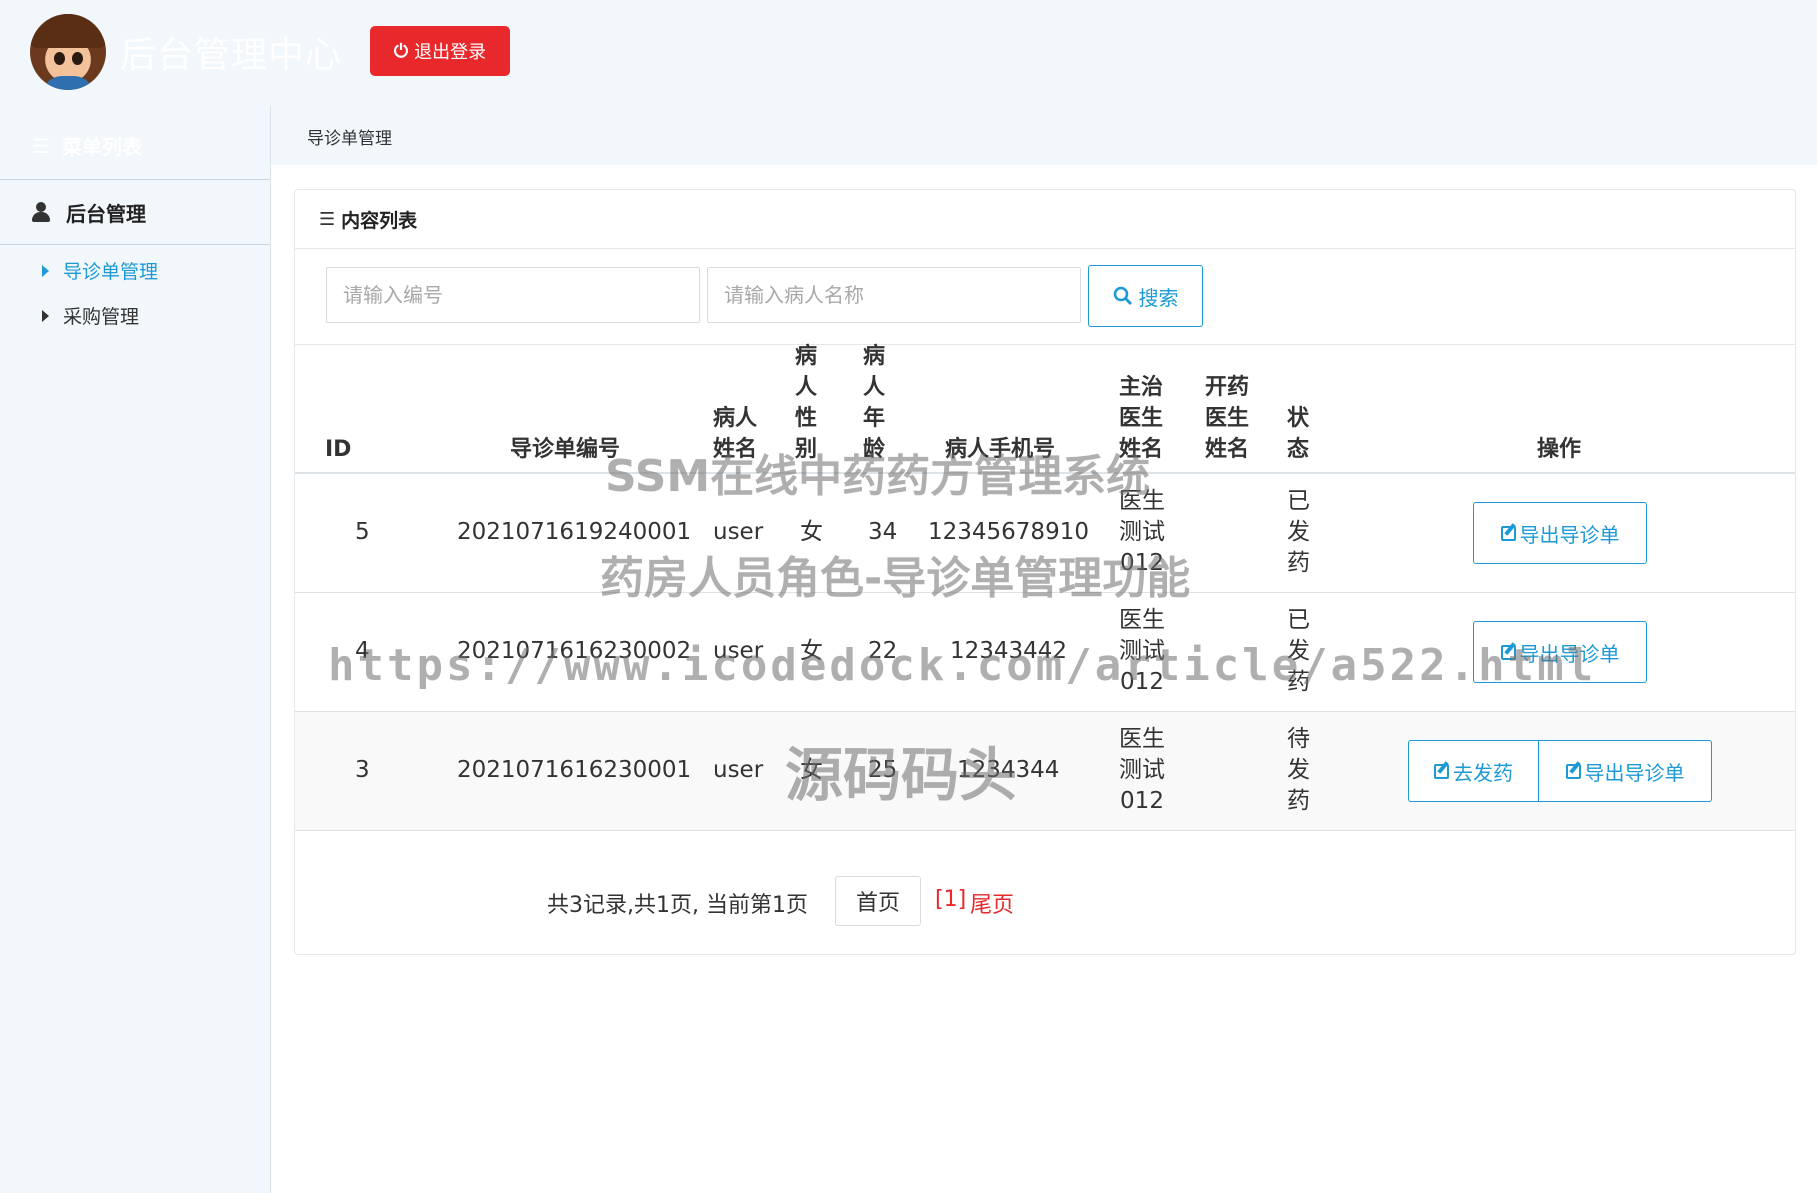 This screenshot has width=1817, height=1193. What do you see at coordinates (1045, 219) in the screenshot?
I see `panel-header: ☰ 内容列表` at bounding box center [1045, 219].